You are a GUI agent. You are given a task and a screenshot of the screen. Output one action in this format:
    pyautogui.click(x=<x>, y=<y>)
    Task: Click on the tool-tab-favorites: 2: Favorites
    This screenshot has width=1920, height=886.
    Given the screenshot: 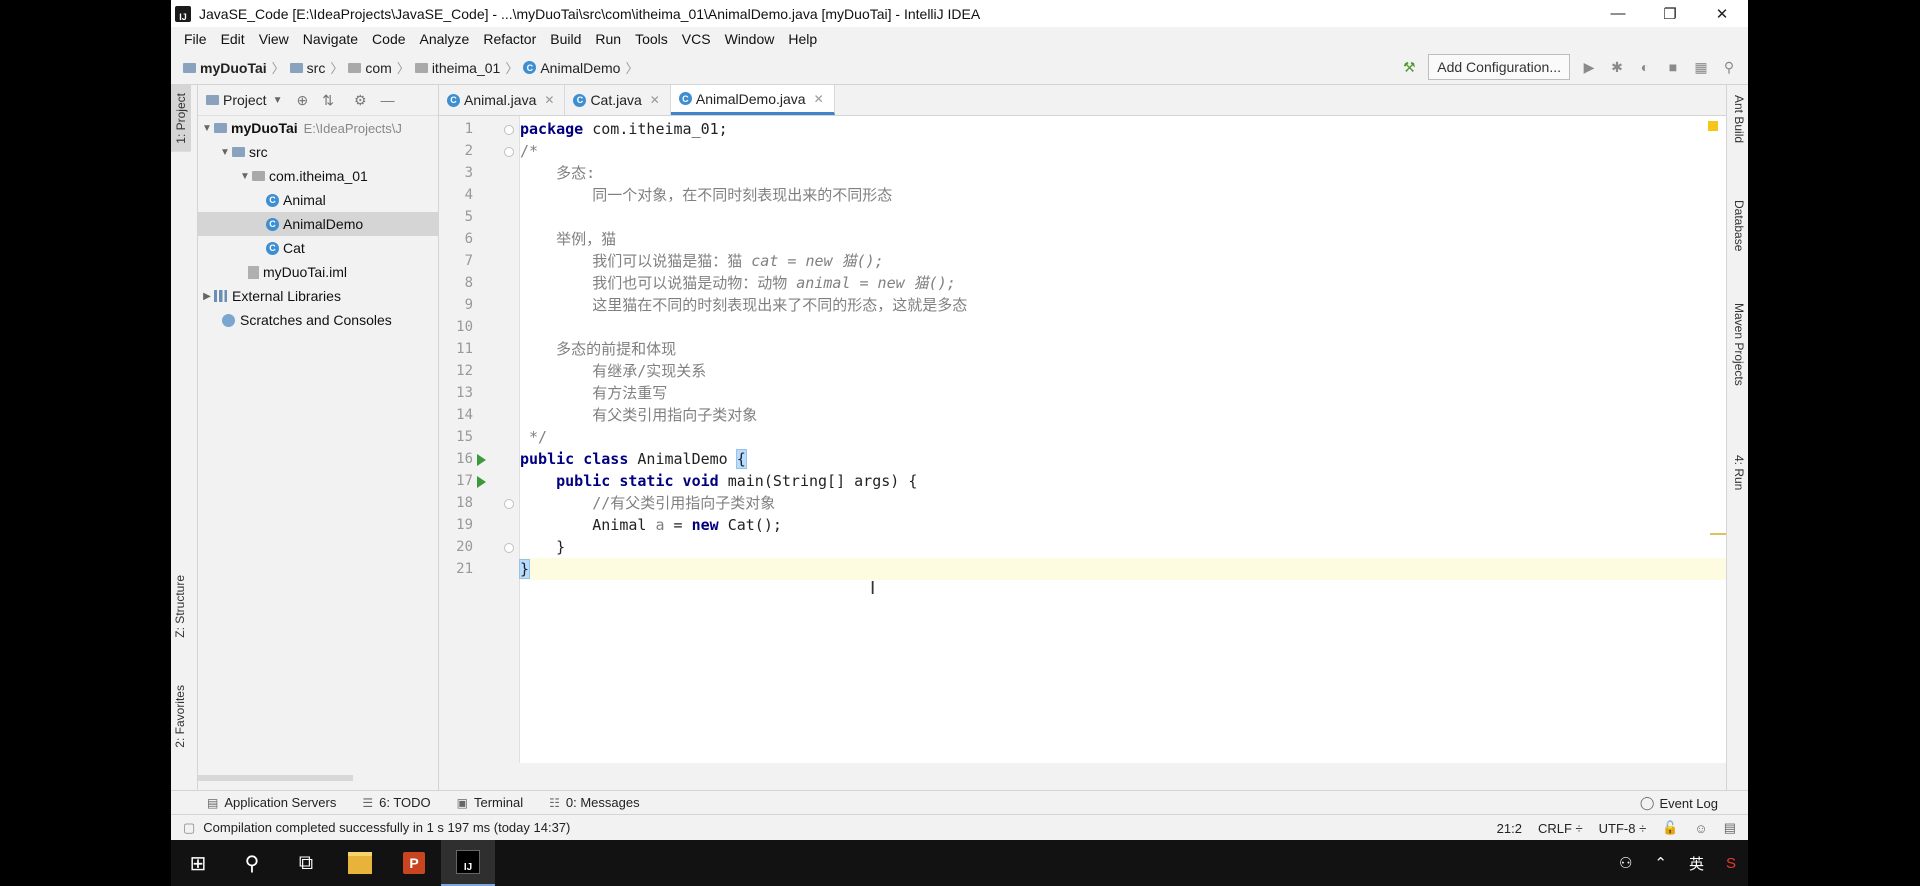 What is the action you would take?
    pyautogui.click(x=180, y=716)
    